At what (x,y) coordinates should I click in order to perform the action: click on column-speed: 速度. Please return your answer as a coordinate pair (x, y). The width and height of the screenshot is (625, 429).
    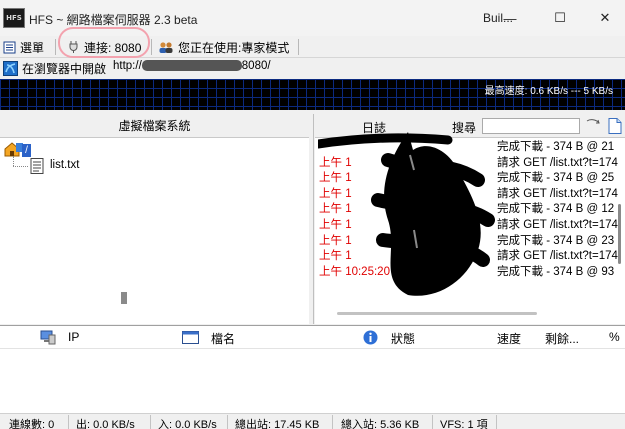
    Looking at the image, I should click on (509, 338).